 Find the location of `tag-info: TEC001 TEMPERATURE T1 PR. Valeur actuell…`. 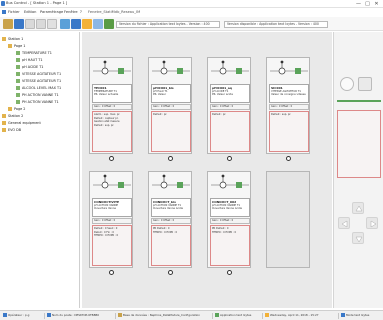

tag-info: TEC001 TEMPERATURE T1 PR. Valeur actuell… is located at coordinates (112, 93).